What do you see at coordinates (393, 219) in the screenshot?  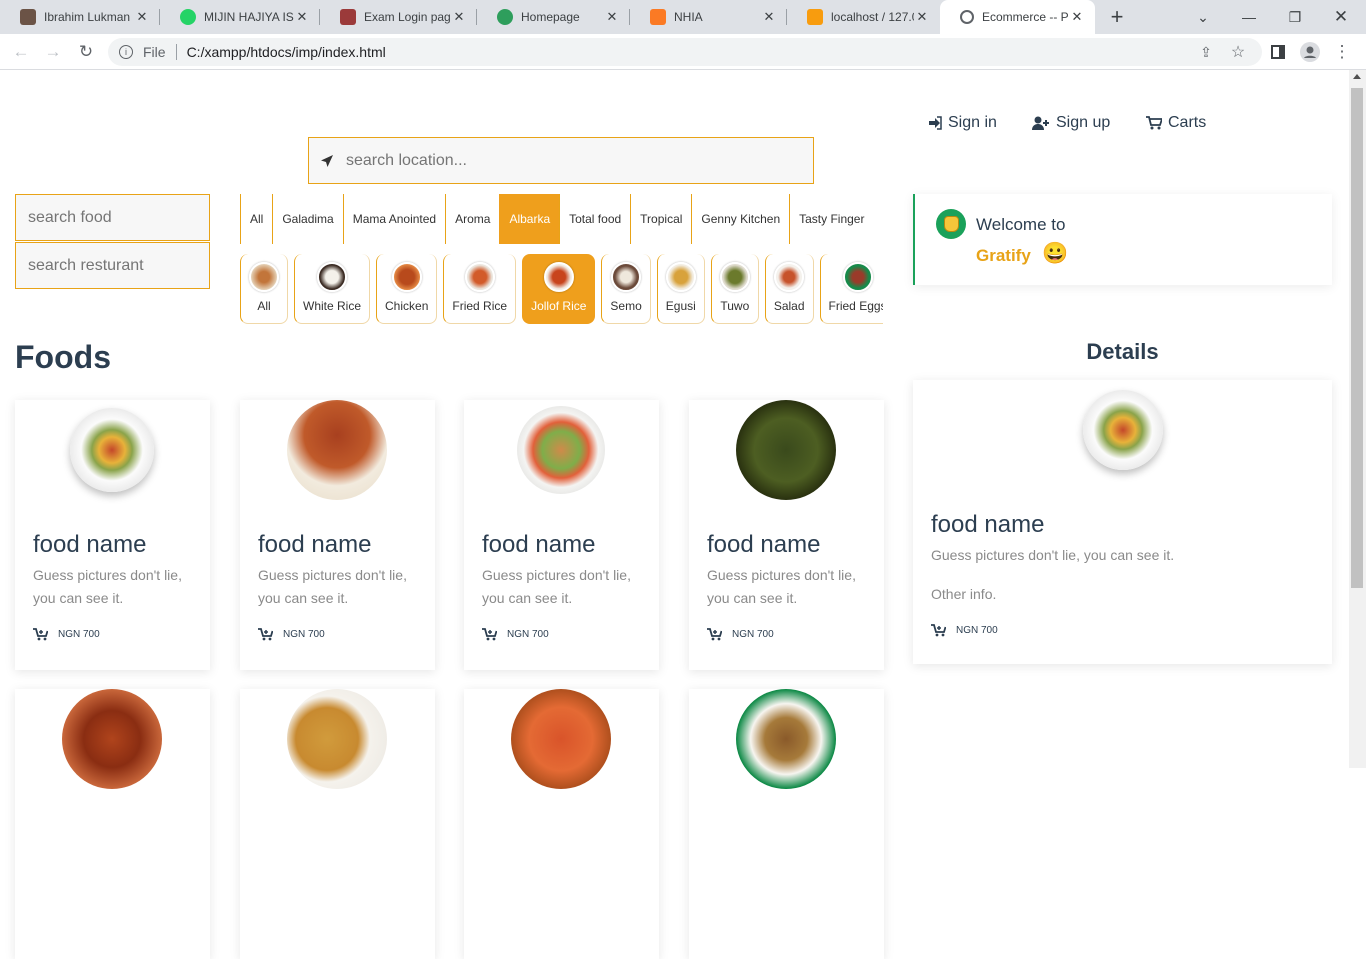 I see `restaurant-filter-mama-anointed: Mama Anointed` at bounding box center [393, 219].